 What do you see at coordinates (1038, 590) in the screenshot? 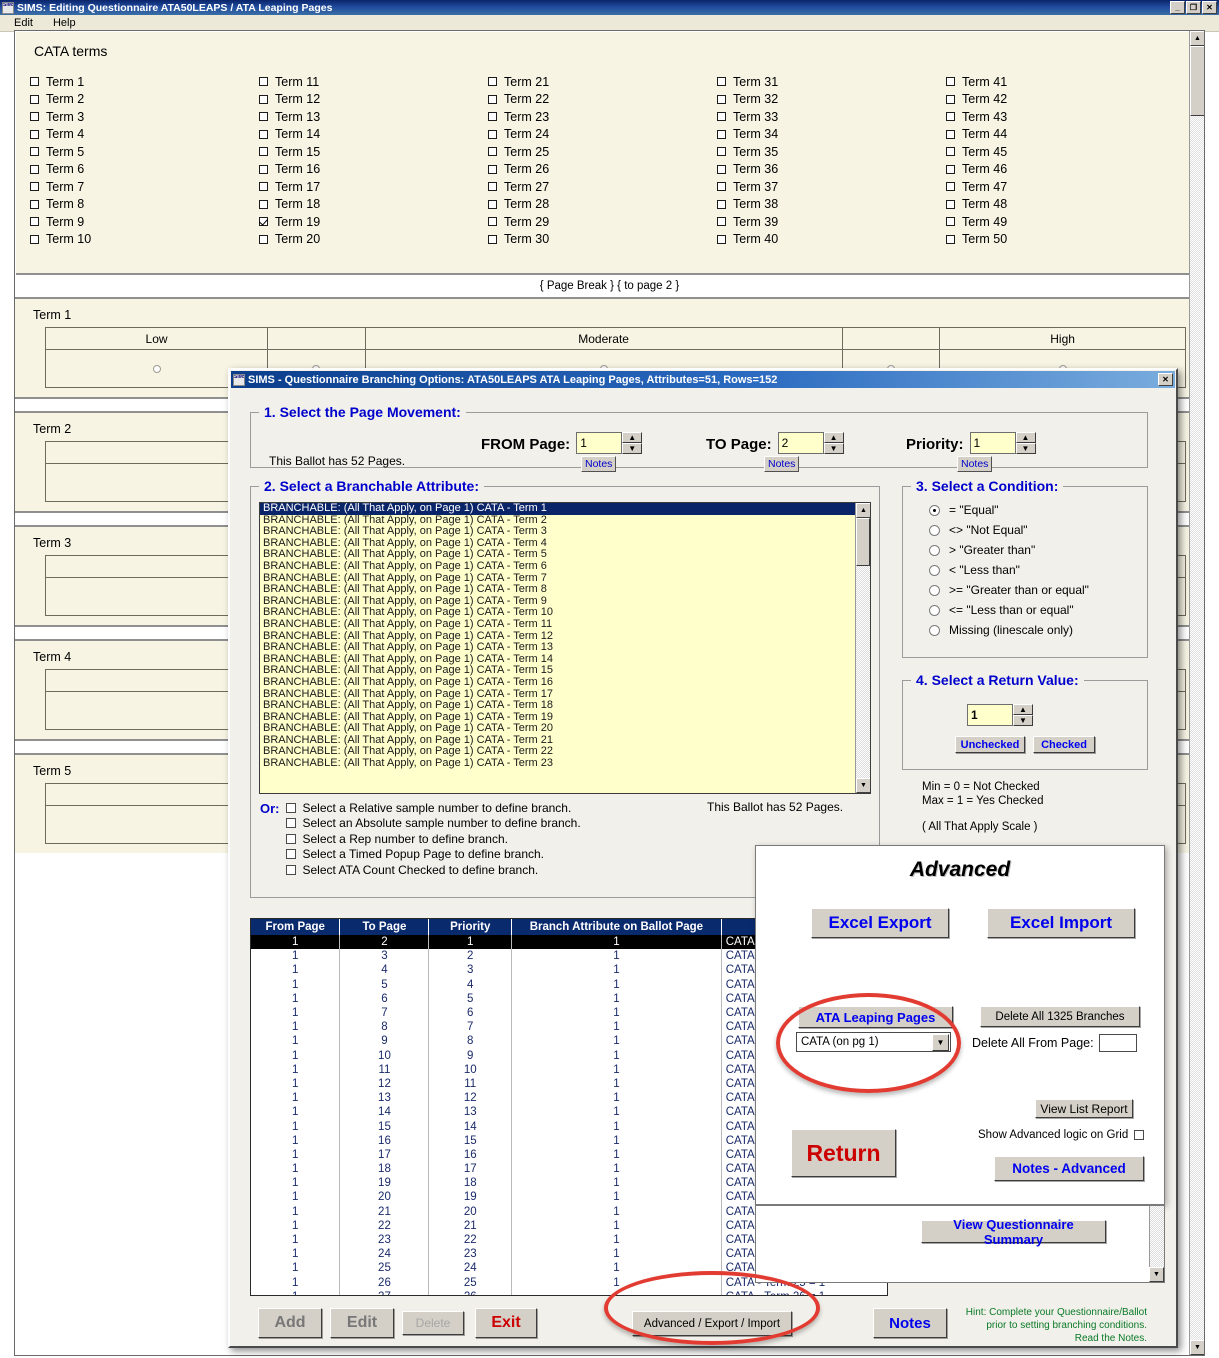
I see `condition-option-row: >= "Greater than or equal"` at bounding box center [1038, 590].